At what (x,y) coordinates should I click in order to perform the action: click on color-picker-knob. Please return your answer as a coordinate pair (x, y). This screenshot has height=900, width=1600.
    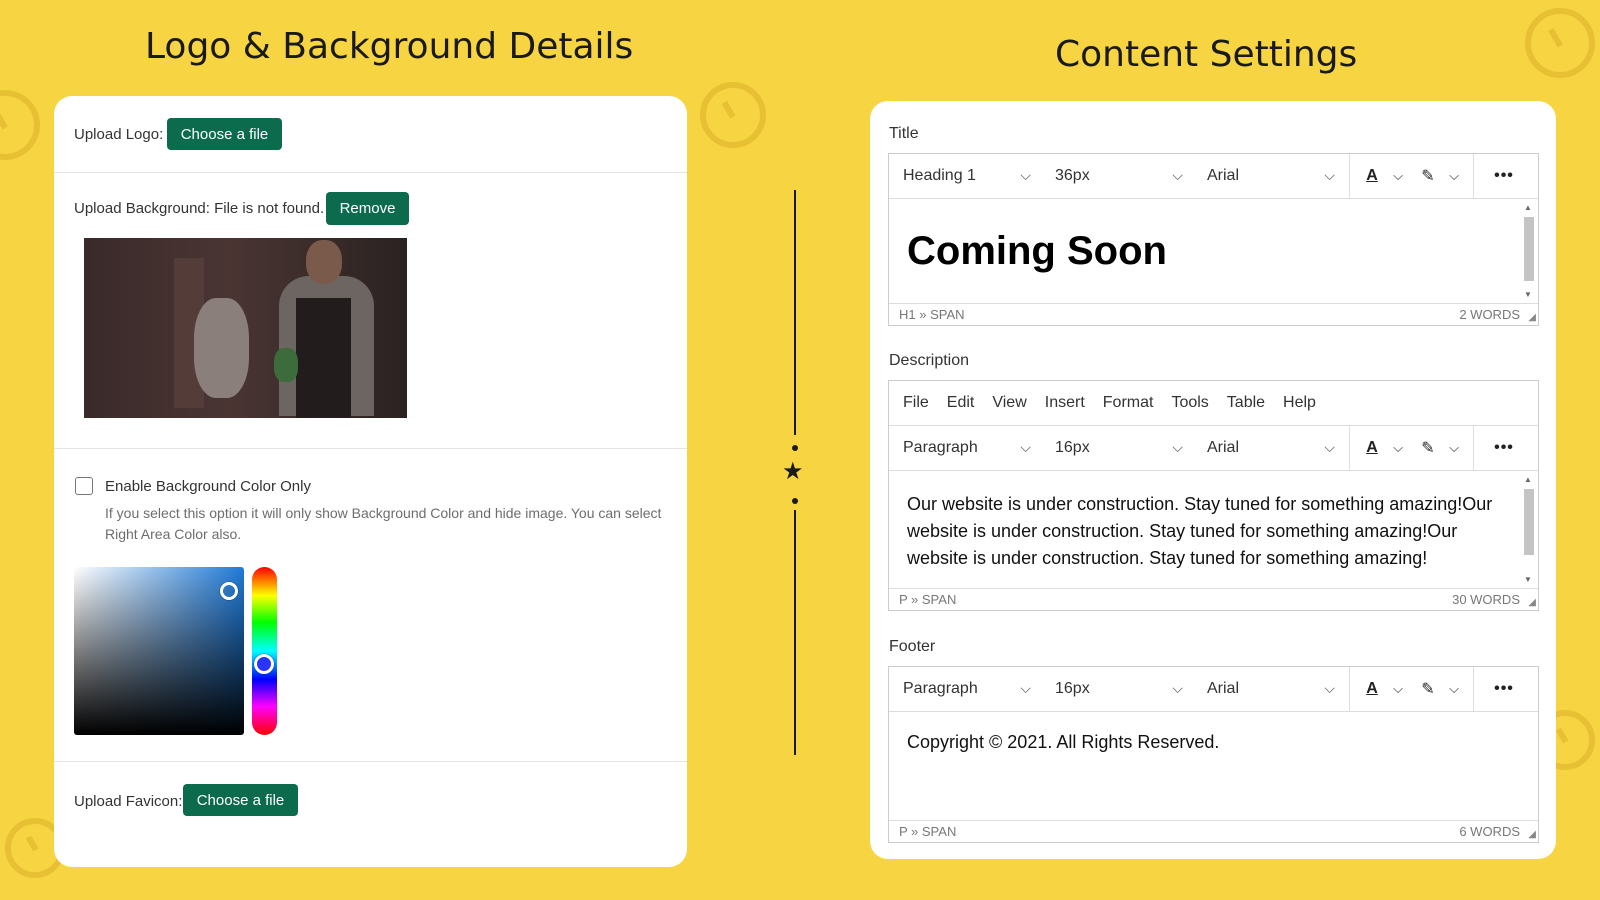
    Looking at the image, I should click on (229, 591).